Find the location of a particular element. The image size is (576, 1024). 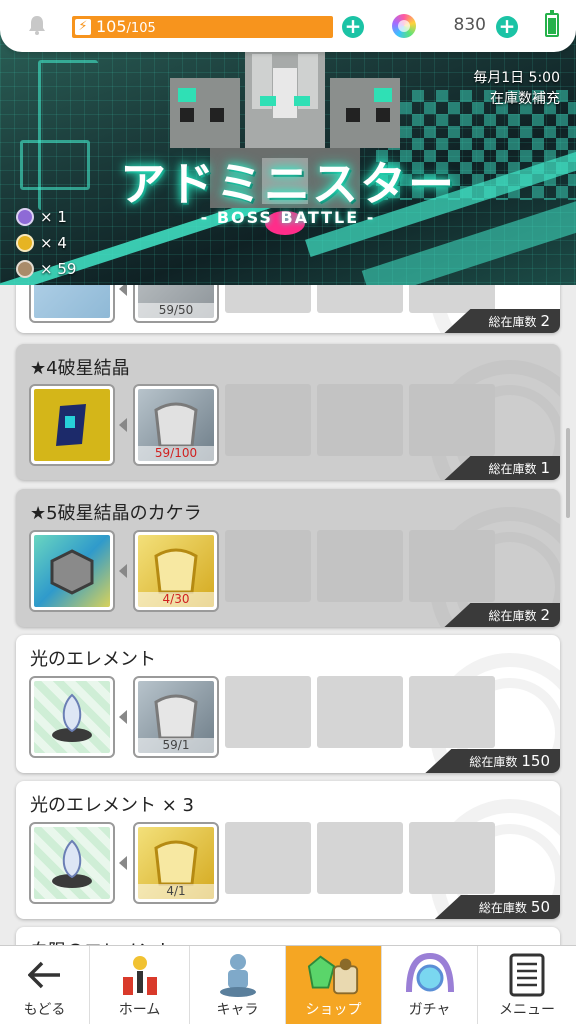

item-title: 光のエレメント × 3 is located at coordinates (112, 805).